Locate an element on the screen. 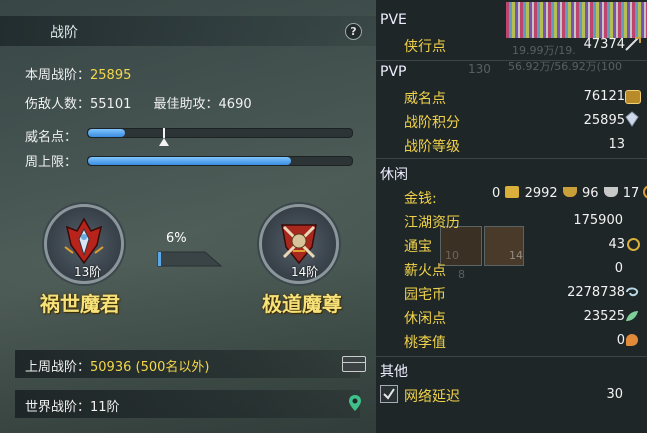 This screenshot has width=647, height=433. leisure-row-value: 43 is located at coordinates (616, 244).